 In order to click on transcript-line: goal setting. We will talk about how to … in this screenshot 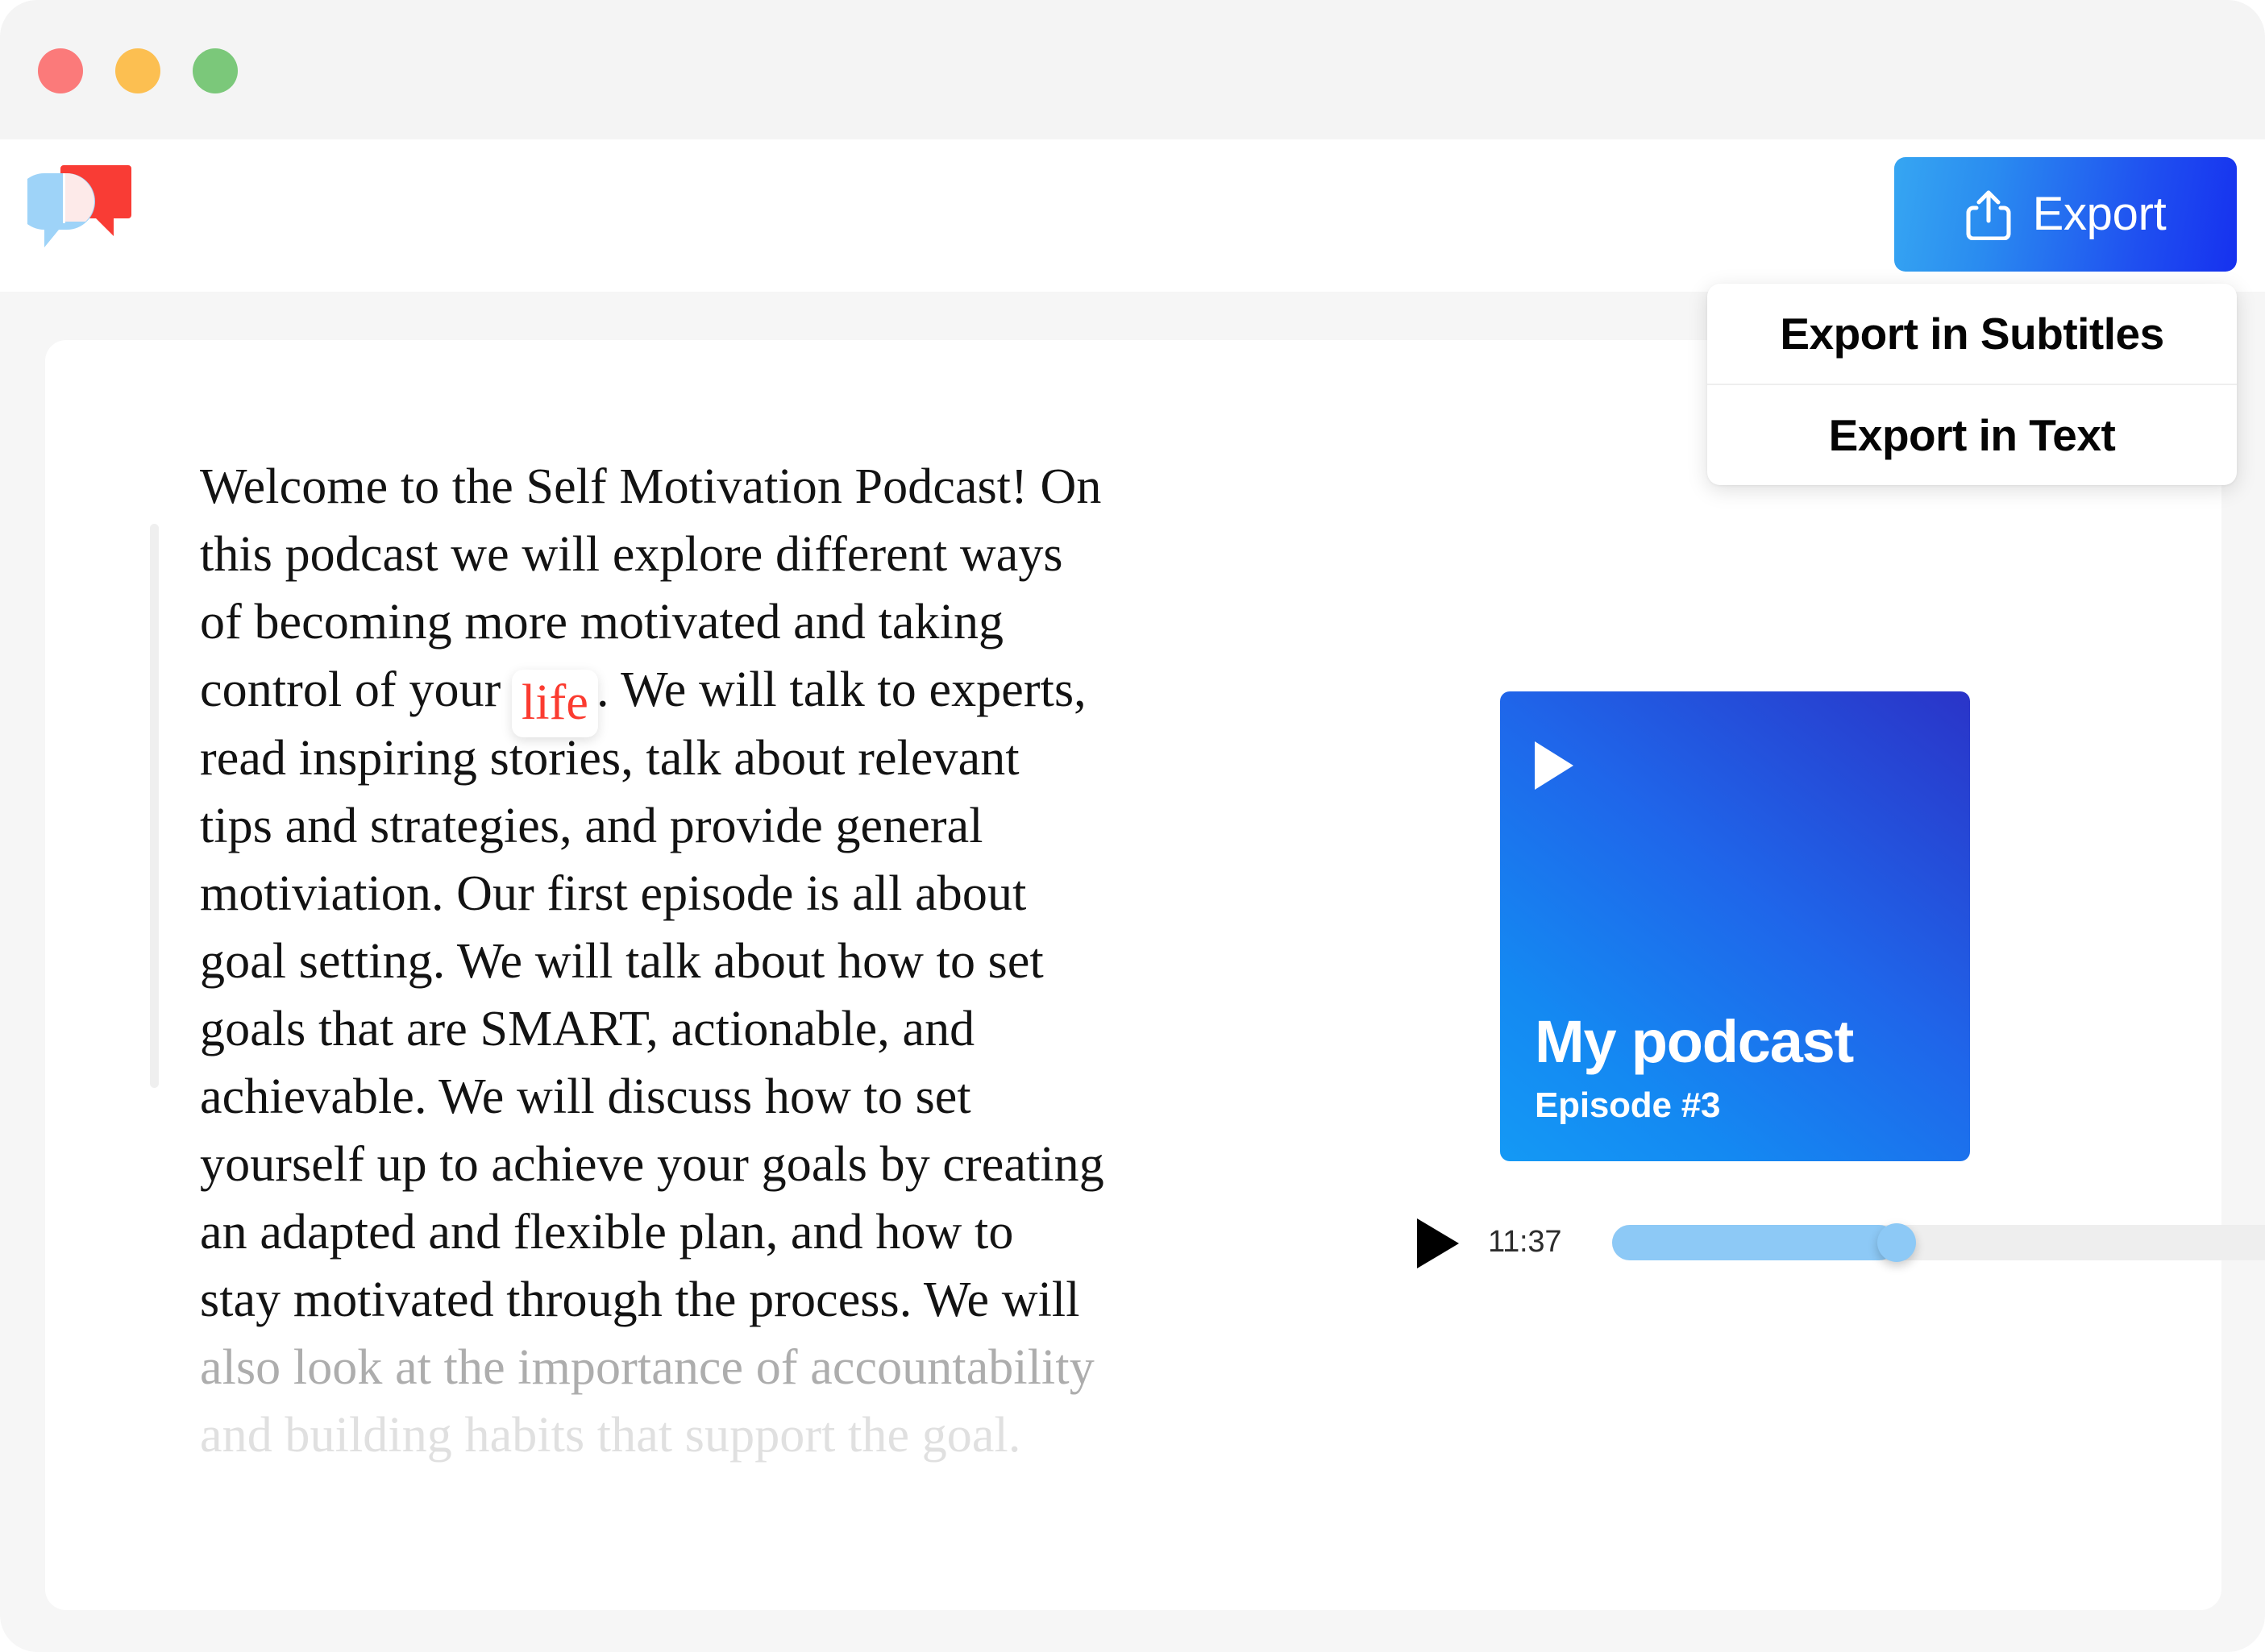, I will do `click(622, 961)`.